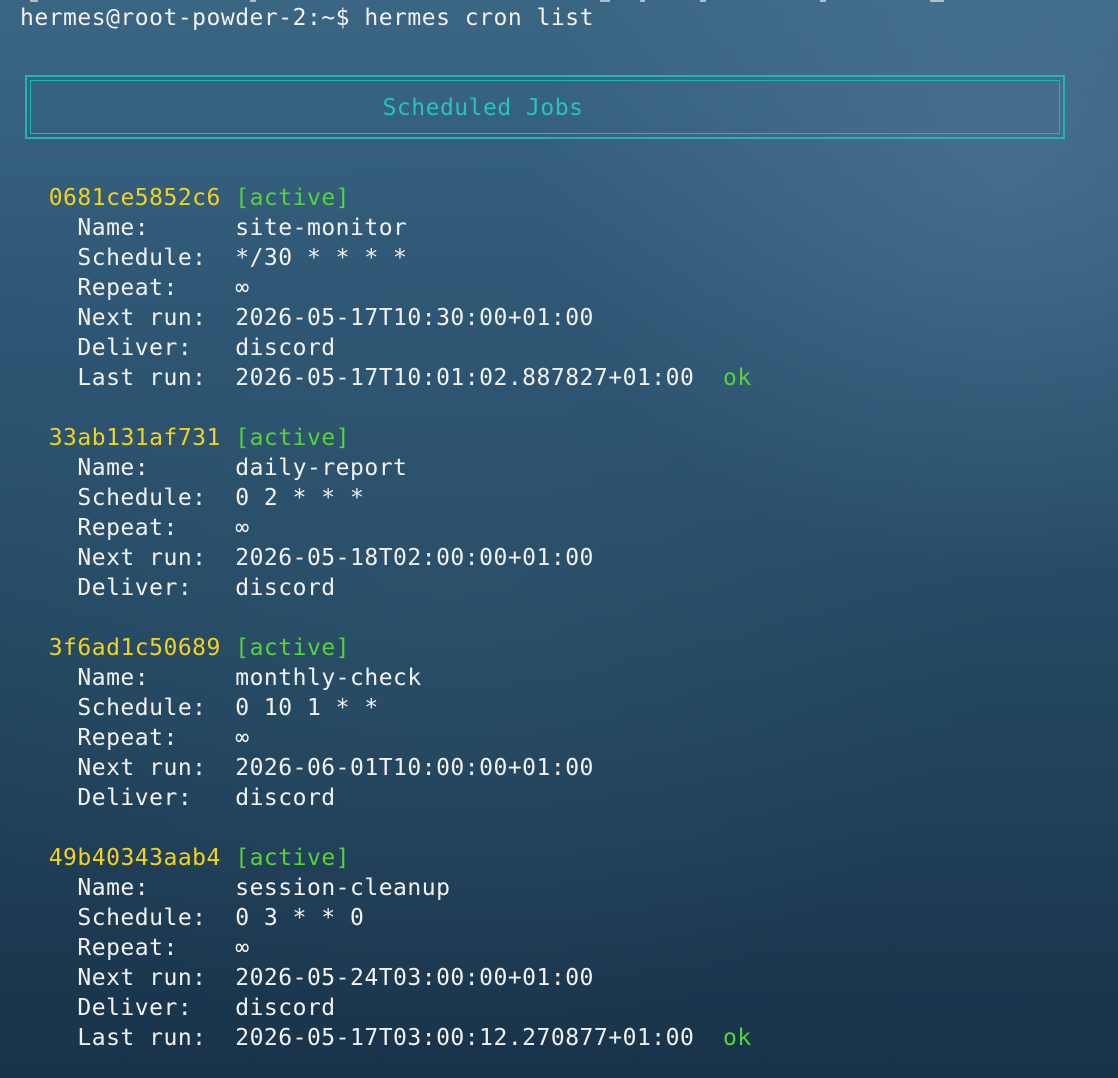 This screenshot has height=1078, width=1118. What do you see at coordinates (300, 918) in the screenshot?
I see `job-schedule-value: 0 3 * * 0` at bounding box center [300, 918].